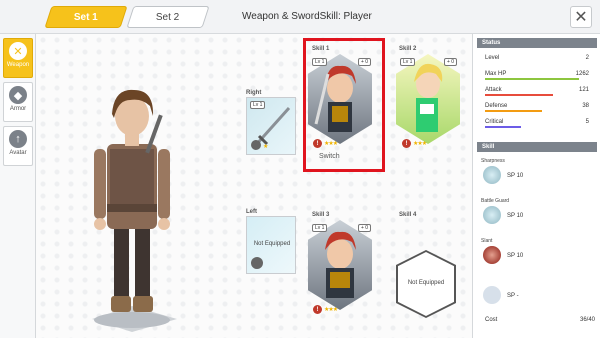 The height and width of the screenshot is (338, 600). What do you see at coordinates (537, 107) in the screenshot?
I see `stat-defense: Defense 38` at bounding box center [537, 107].